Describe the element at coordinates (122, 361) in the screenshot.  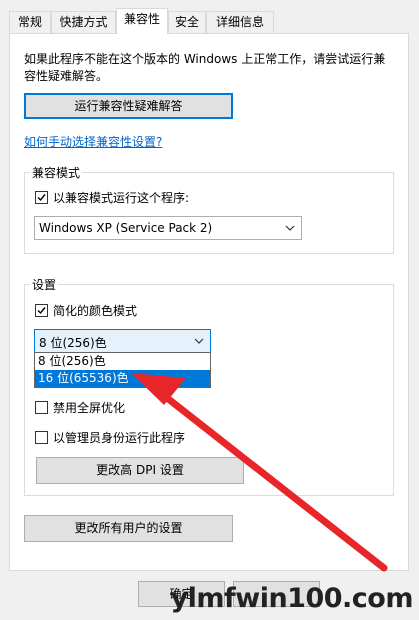
I see `color-depth-option-8bit: 8 位(256)色` at that location.